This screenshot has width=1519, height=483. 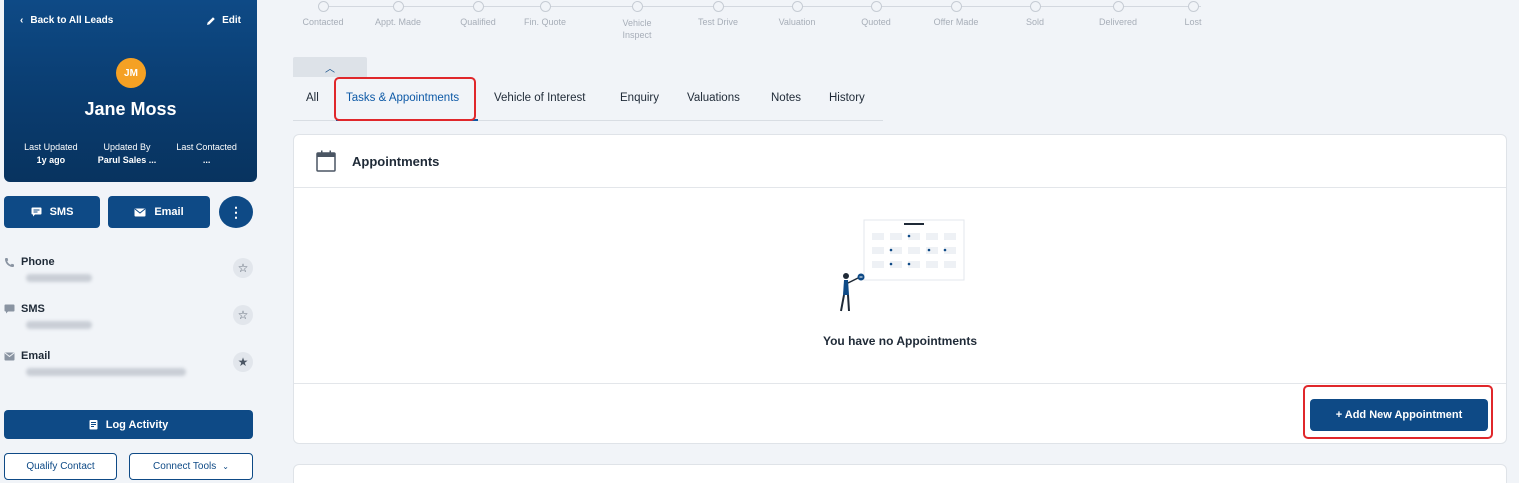 I want to click on tab-notes: Notes, so click(x=786, y=98).